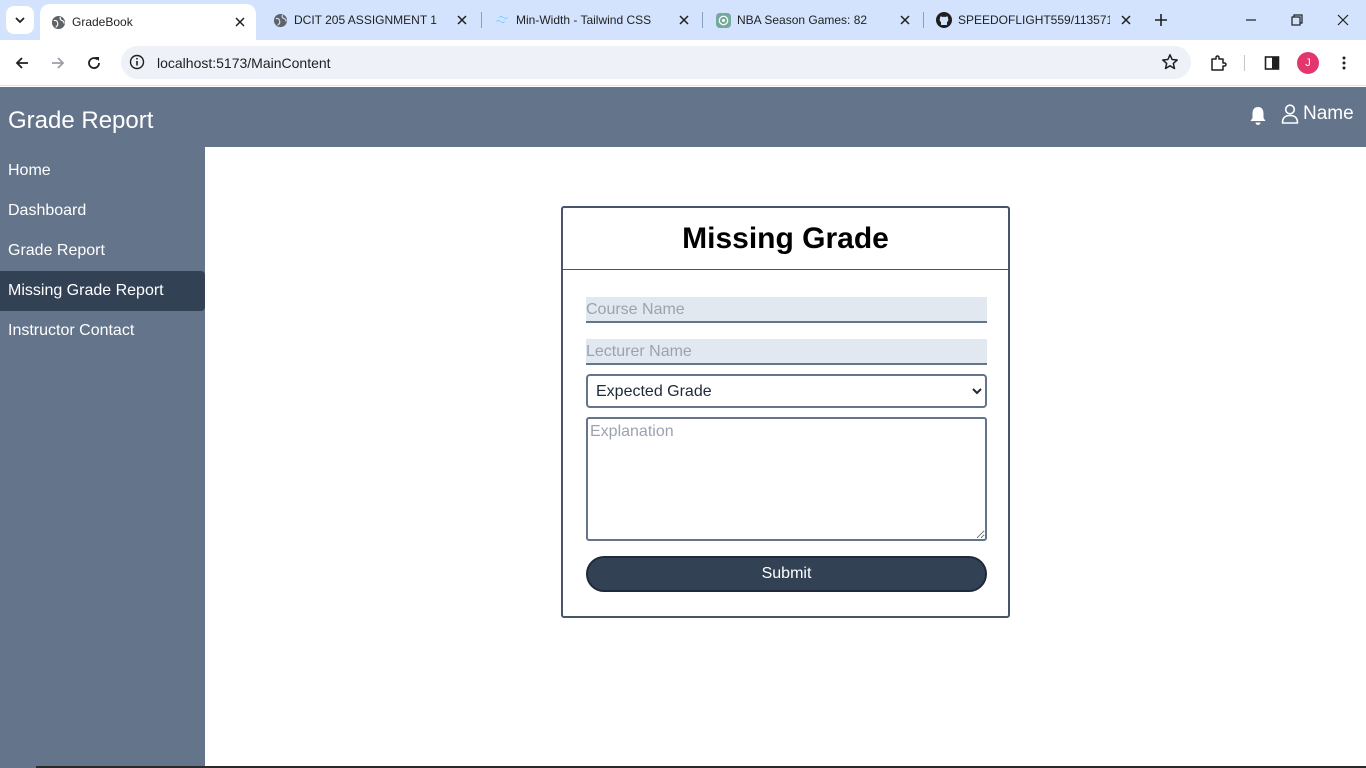  Describe the element at coordinates (148, 22) in the screenshot. I see `browser-tab-gradebook: GradeBook` at that location.